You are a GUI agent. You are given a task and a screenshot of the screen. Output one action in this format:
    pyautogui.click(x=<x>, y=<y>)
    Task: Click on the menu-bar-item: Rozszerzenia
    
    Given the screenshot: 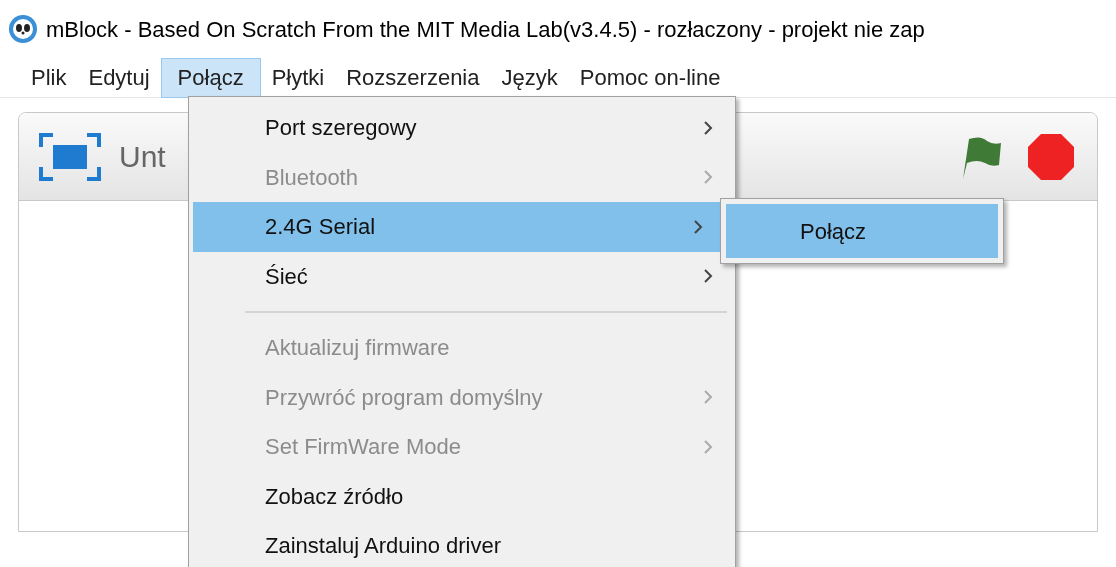 What is the action you would take?
    pyautogui.click(x=413, y=77)
    